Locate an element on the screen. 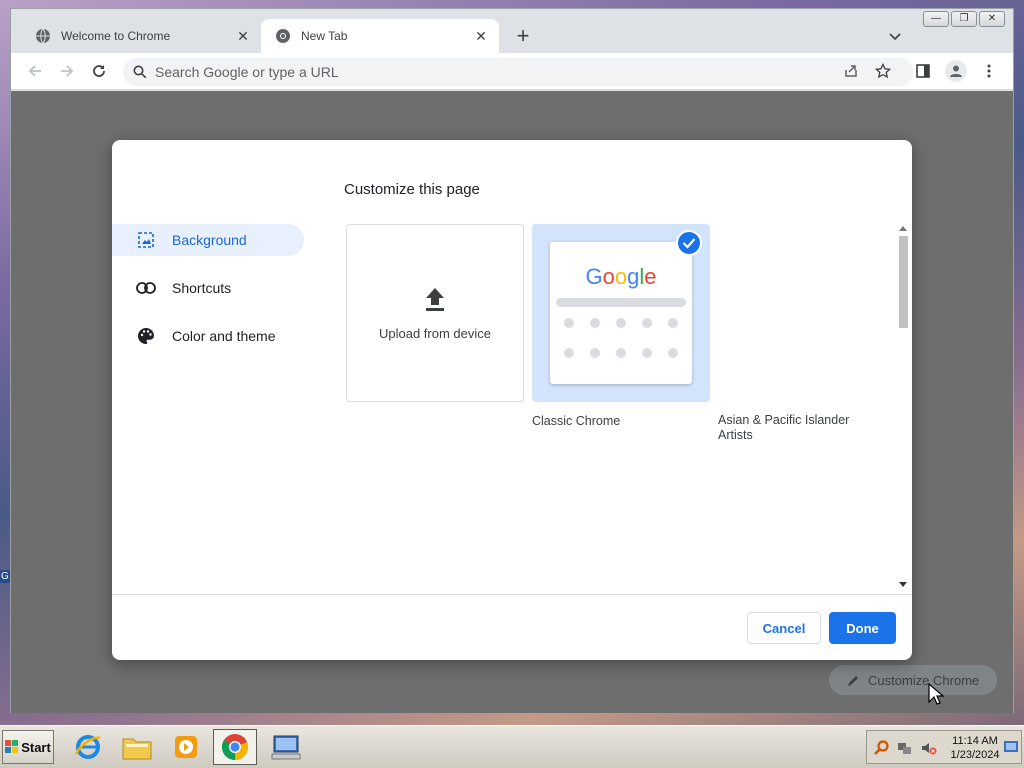 Image resolution: width=1024 pixels, height=768 pixels. media-player-taskbar-icon is located at coordinates (186, 747).